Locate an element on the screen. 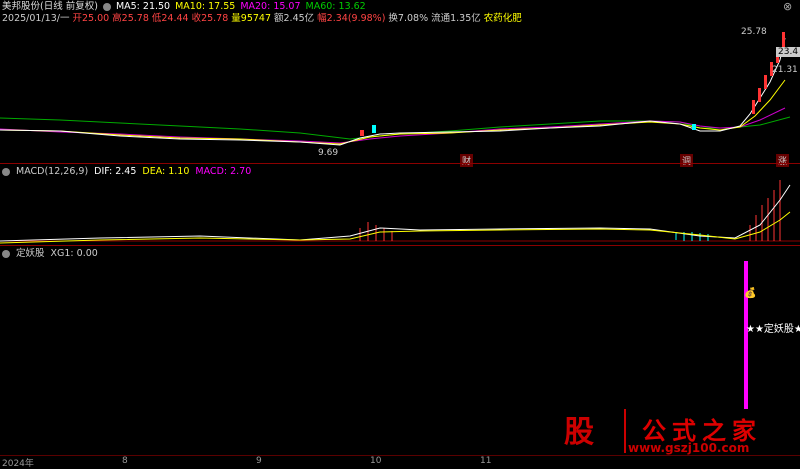  macd-dea-line is located at coordinates (395, 227).